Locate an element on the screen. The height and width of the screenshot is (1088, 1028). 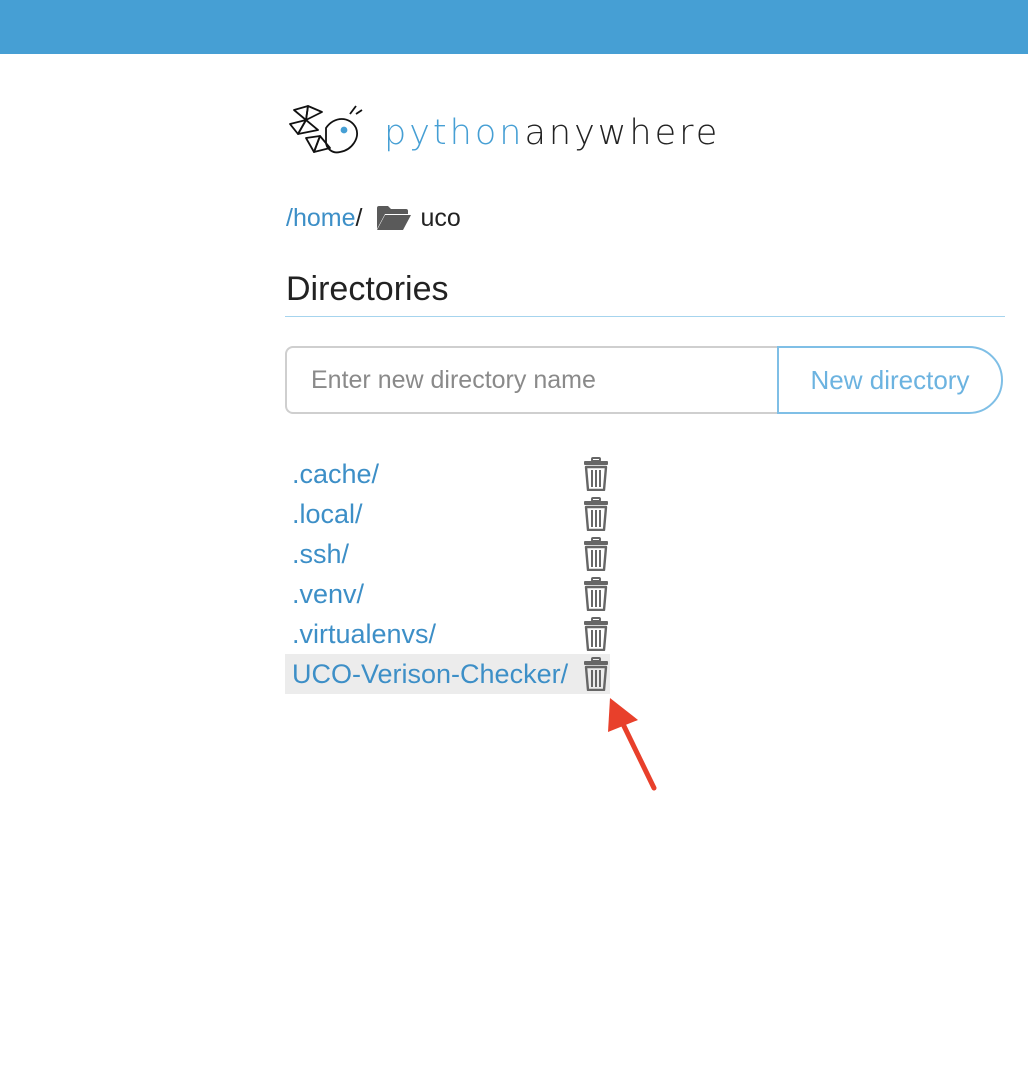
directory-list-item: .virtualenvs/ is located at coordinates (447, 634).